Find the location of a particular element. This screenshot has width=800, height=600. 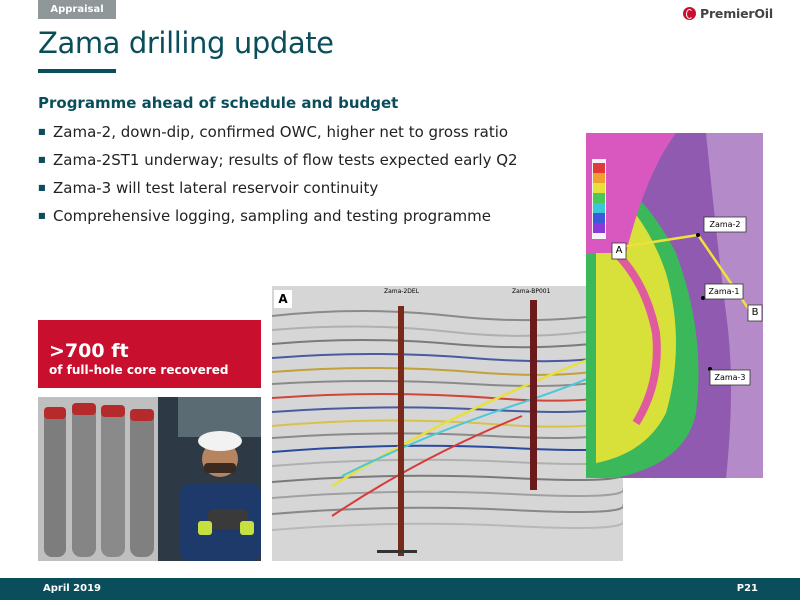

well-label: Zama-2DEL is located at coordinates (402, 291).